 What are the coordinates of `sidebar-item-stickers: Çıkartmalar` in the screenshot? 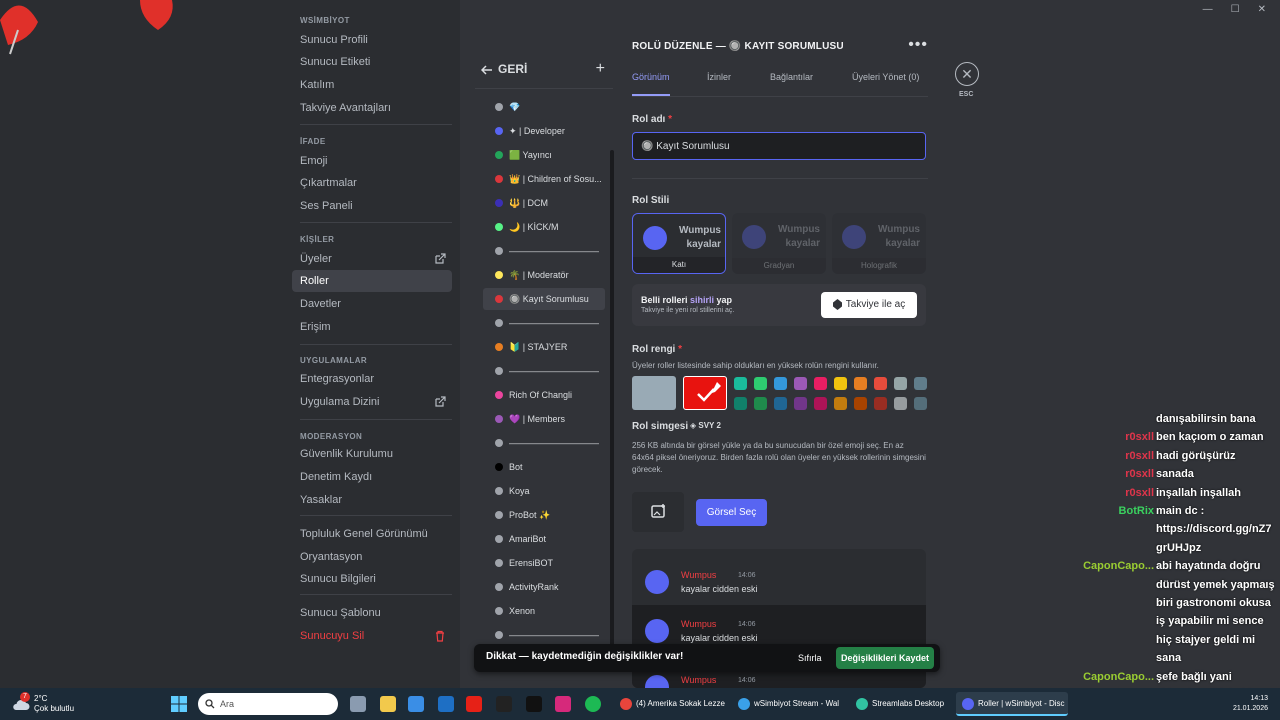 It's located at (372, 183).